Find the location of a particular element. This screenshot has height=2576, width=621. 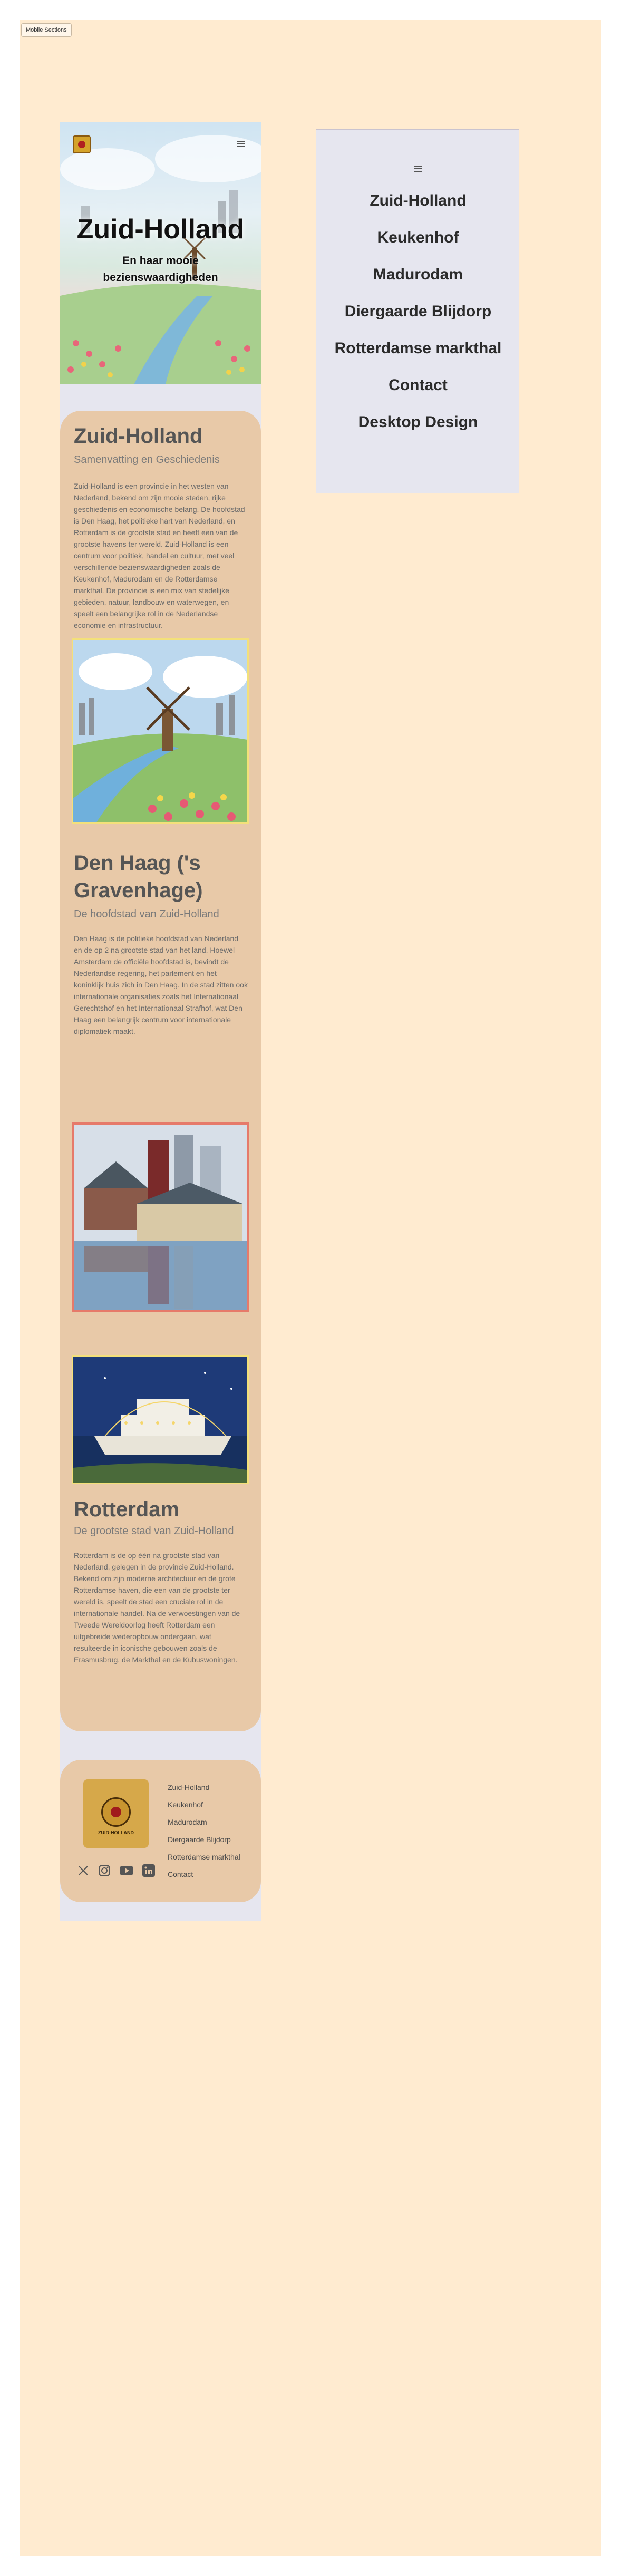

section-title: Den Haag ('s Gravenhage) is located at coordinates (139, 876).